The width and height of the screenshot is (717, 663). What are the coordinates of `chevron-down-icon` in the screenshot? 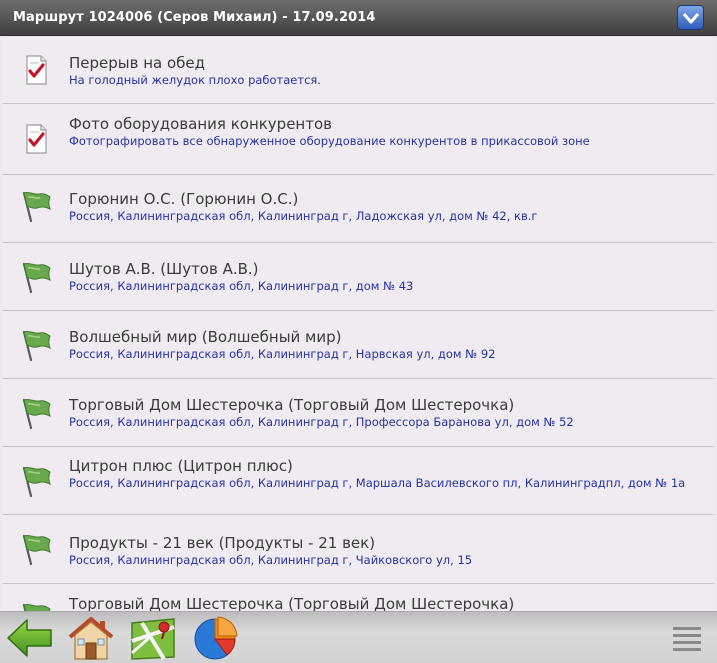 It's located at (690, 17).